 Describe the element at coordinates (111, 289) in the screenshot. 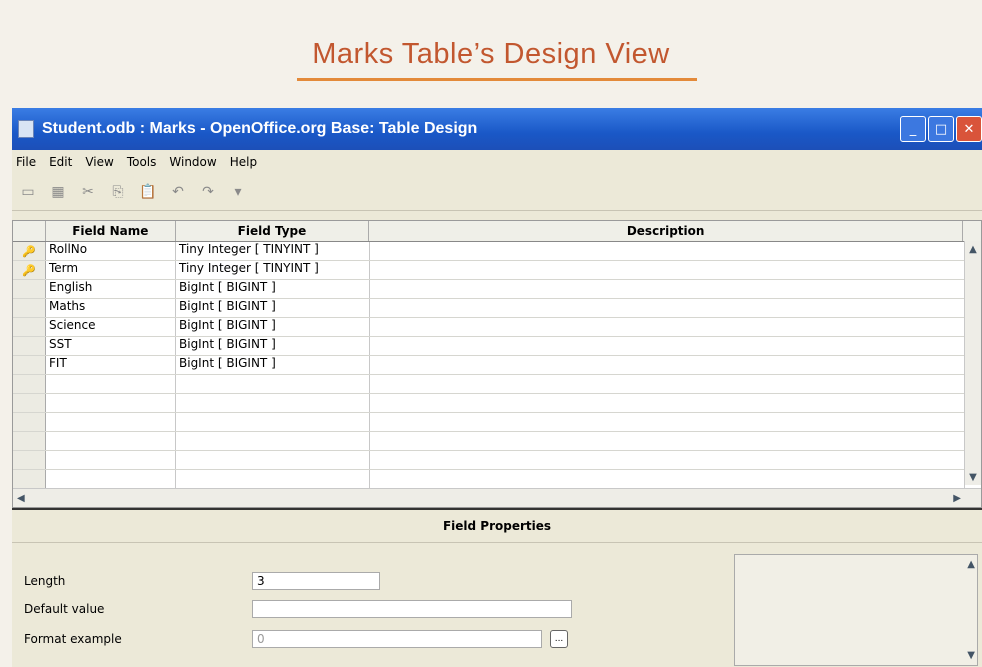

I see `field-name-cell: English` at that location.